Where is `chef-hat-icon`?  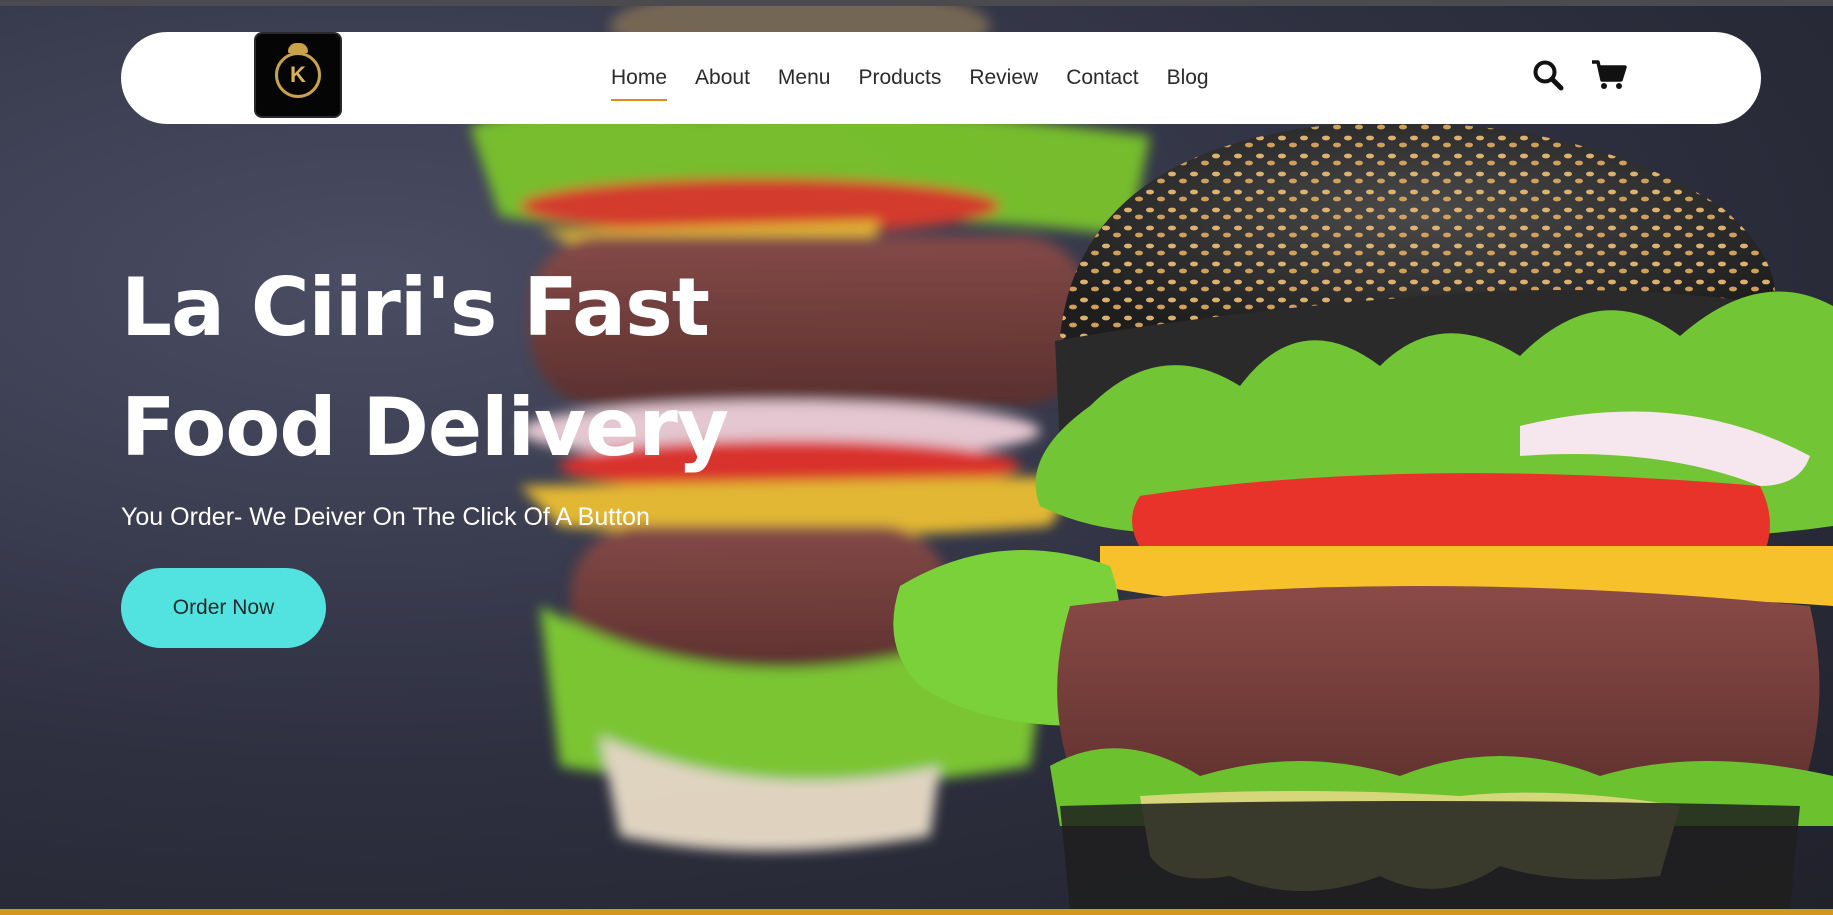
chef-hat-icon is located at coordinates (298, 48).